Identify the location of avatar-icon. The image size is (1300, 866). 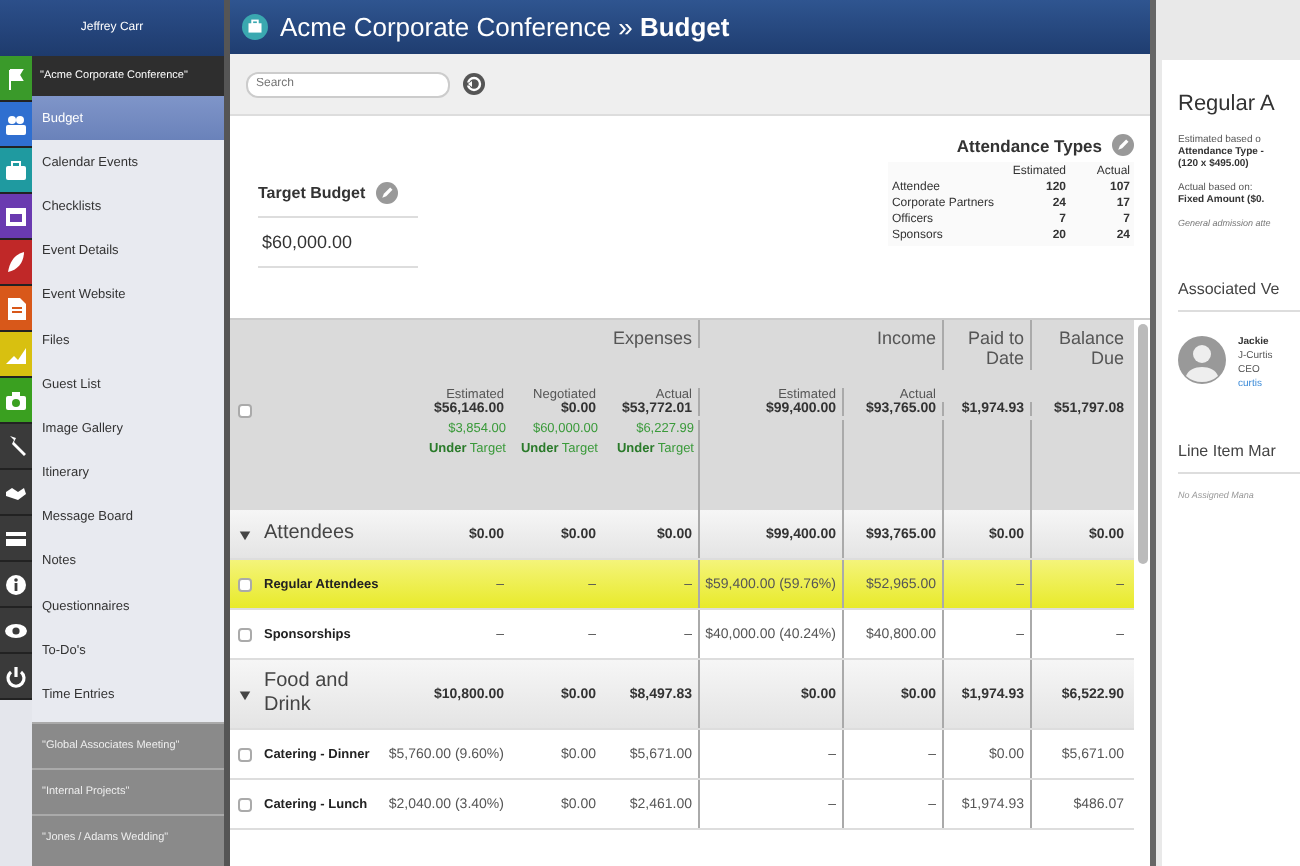
(1202, 360).